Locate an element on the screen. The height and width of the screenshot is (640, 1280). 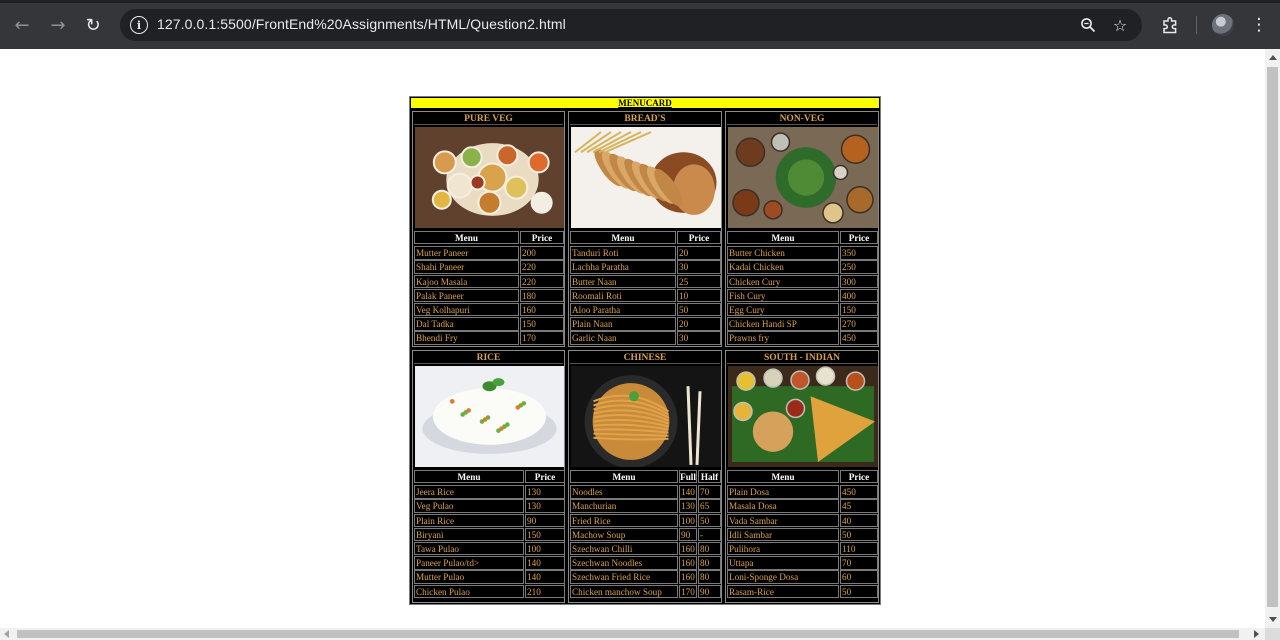
horizontal-scrollbar is located at coordinates (632, 634).